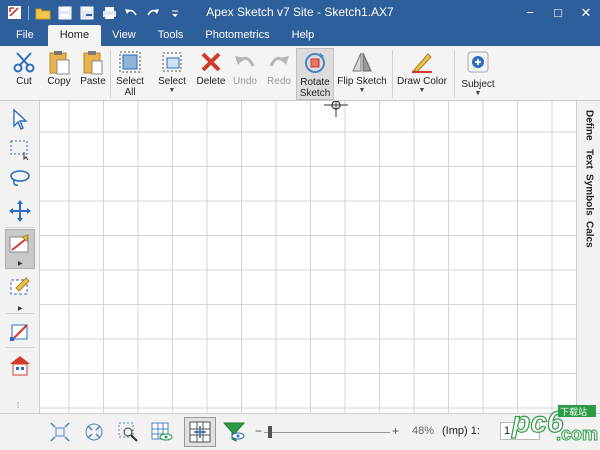  I want to click on window-controls: − □ ✕, so click(558, 12).